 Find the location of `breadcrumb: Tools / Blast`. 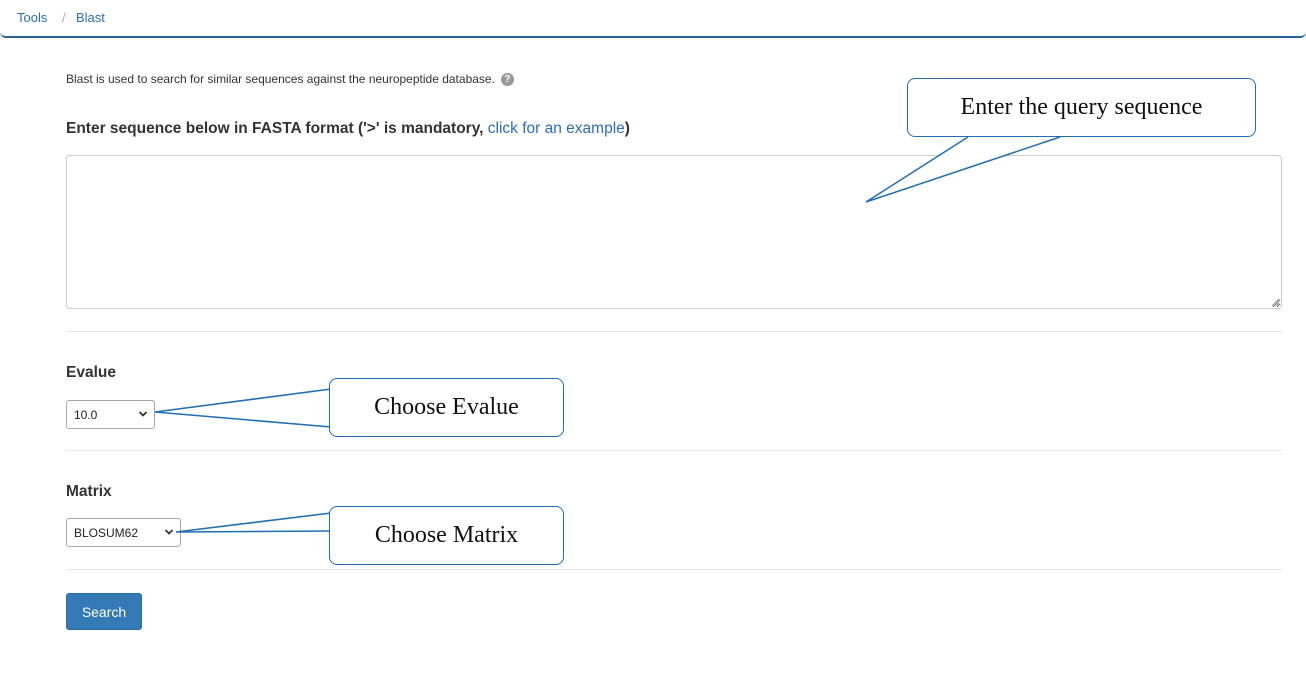

breadcrumb: Tools / Blast is located at coordinates (653, 19).